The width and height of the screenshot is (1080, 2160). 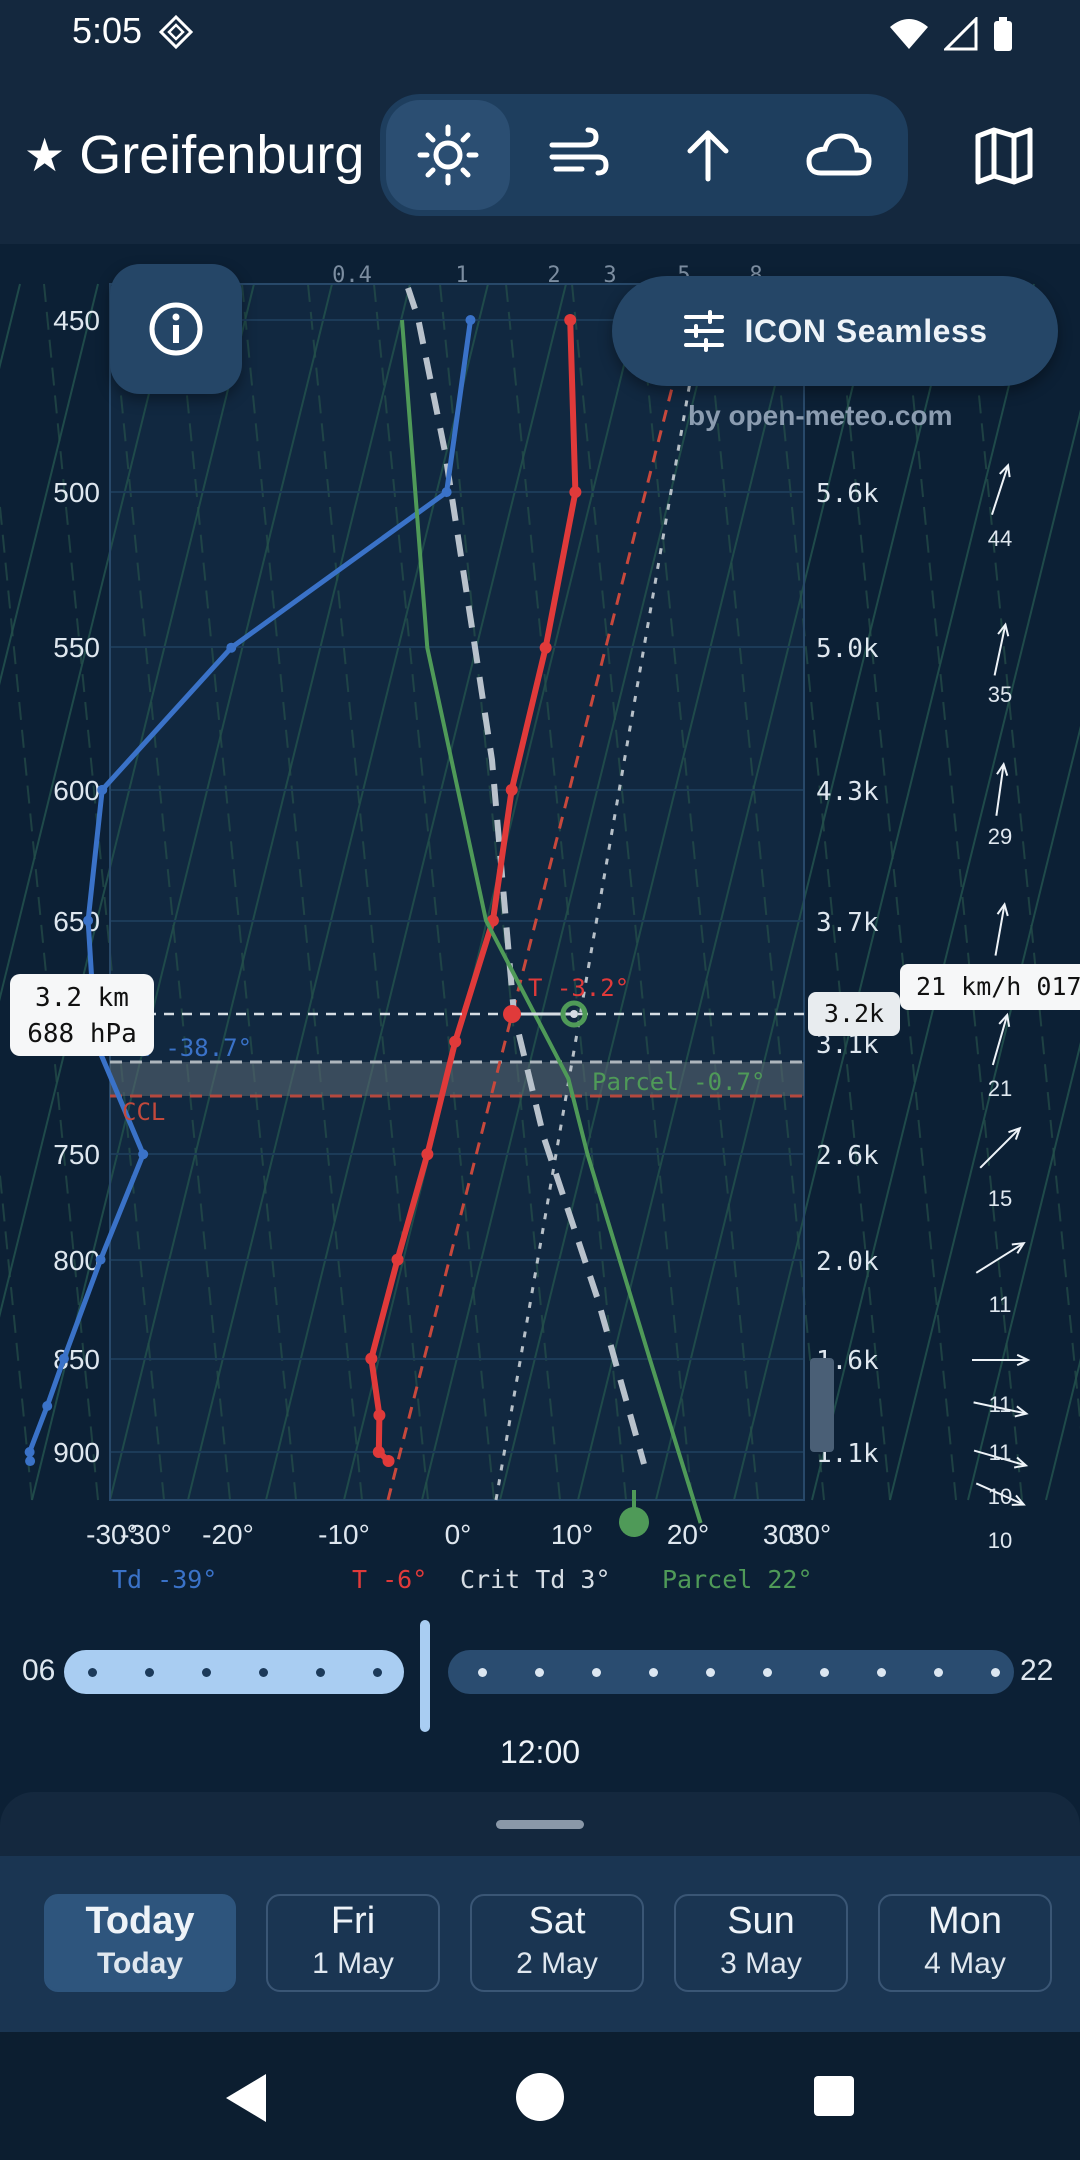 What do you see at coordinates (847, 923) in the screenshot?
I see `altitude-label: 3.7k` at bounding box center [847, 923].